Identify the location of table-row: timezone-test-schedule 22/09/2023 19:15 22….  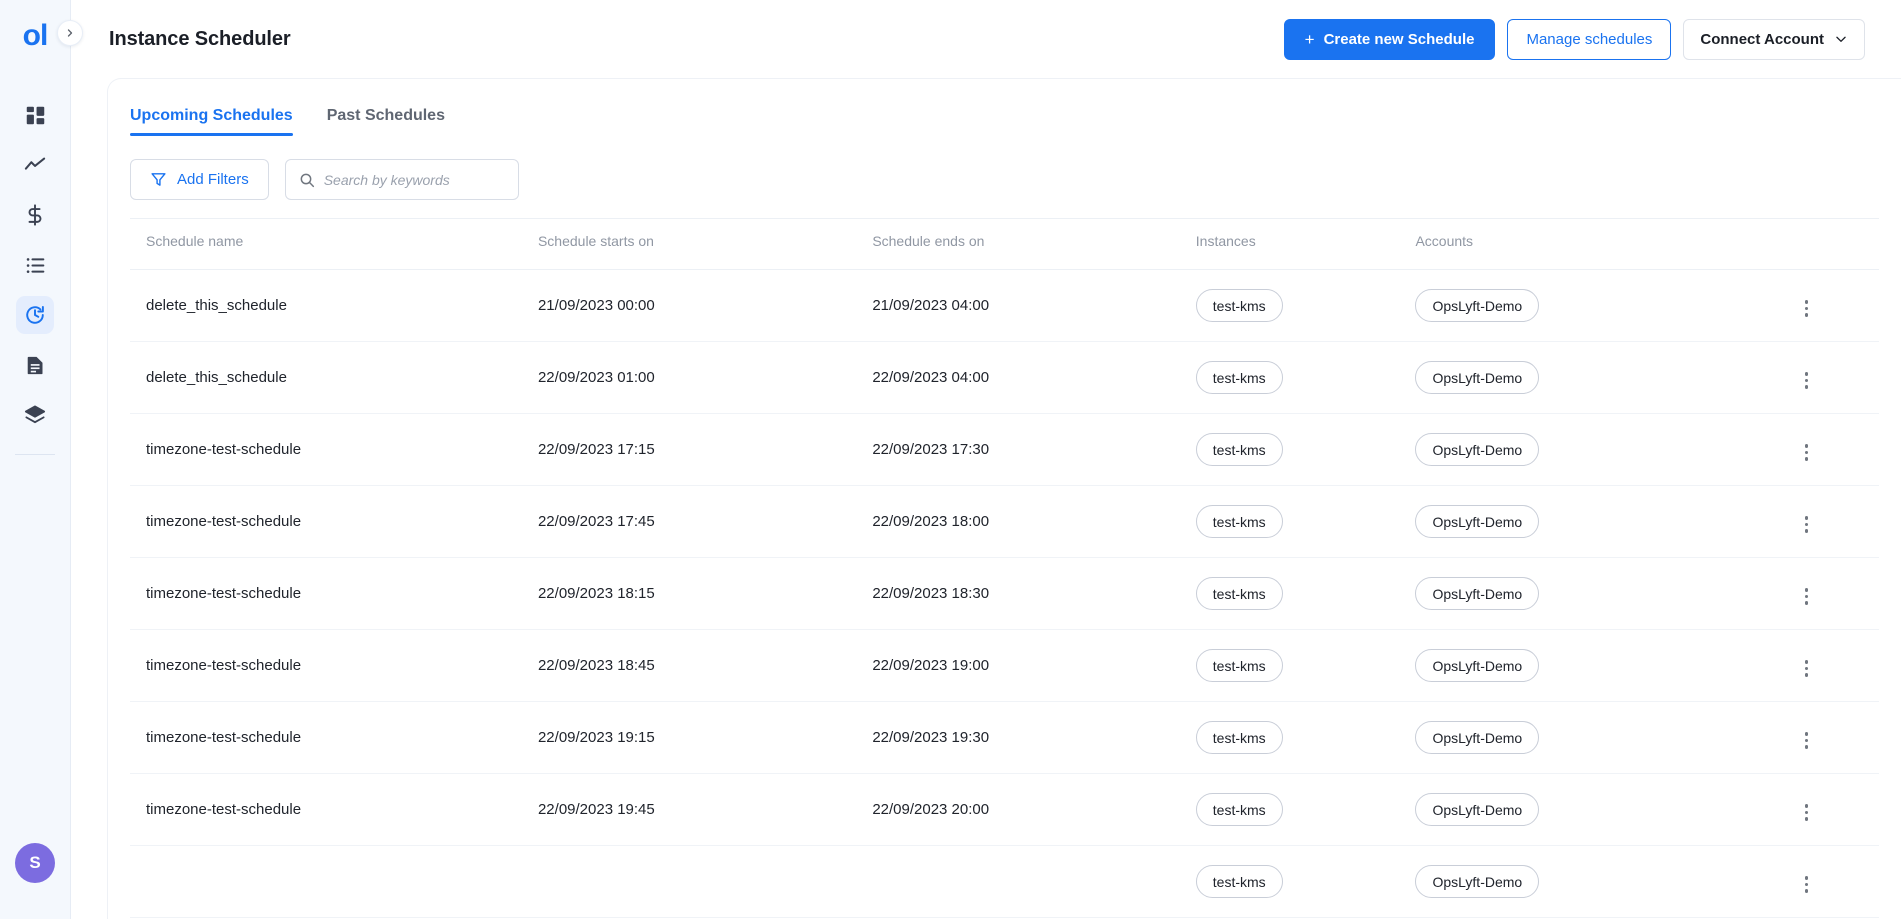
(1004, 737).